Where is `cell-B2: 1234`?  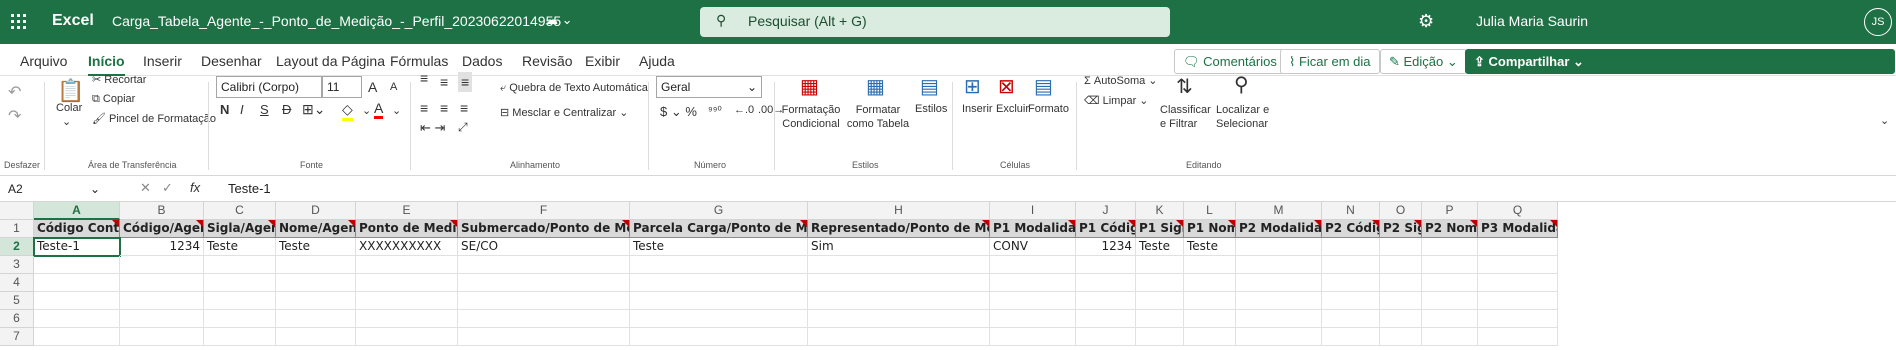 cell-B2: 1234 is located at coordinates (162, 247).